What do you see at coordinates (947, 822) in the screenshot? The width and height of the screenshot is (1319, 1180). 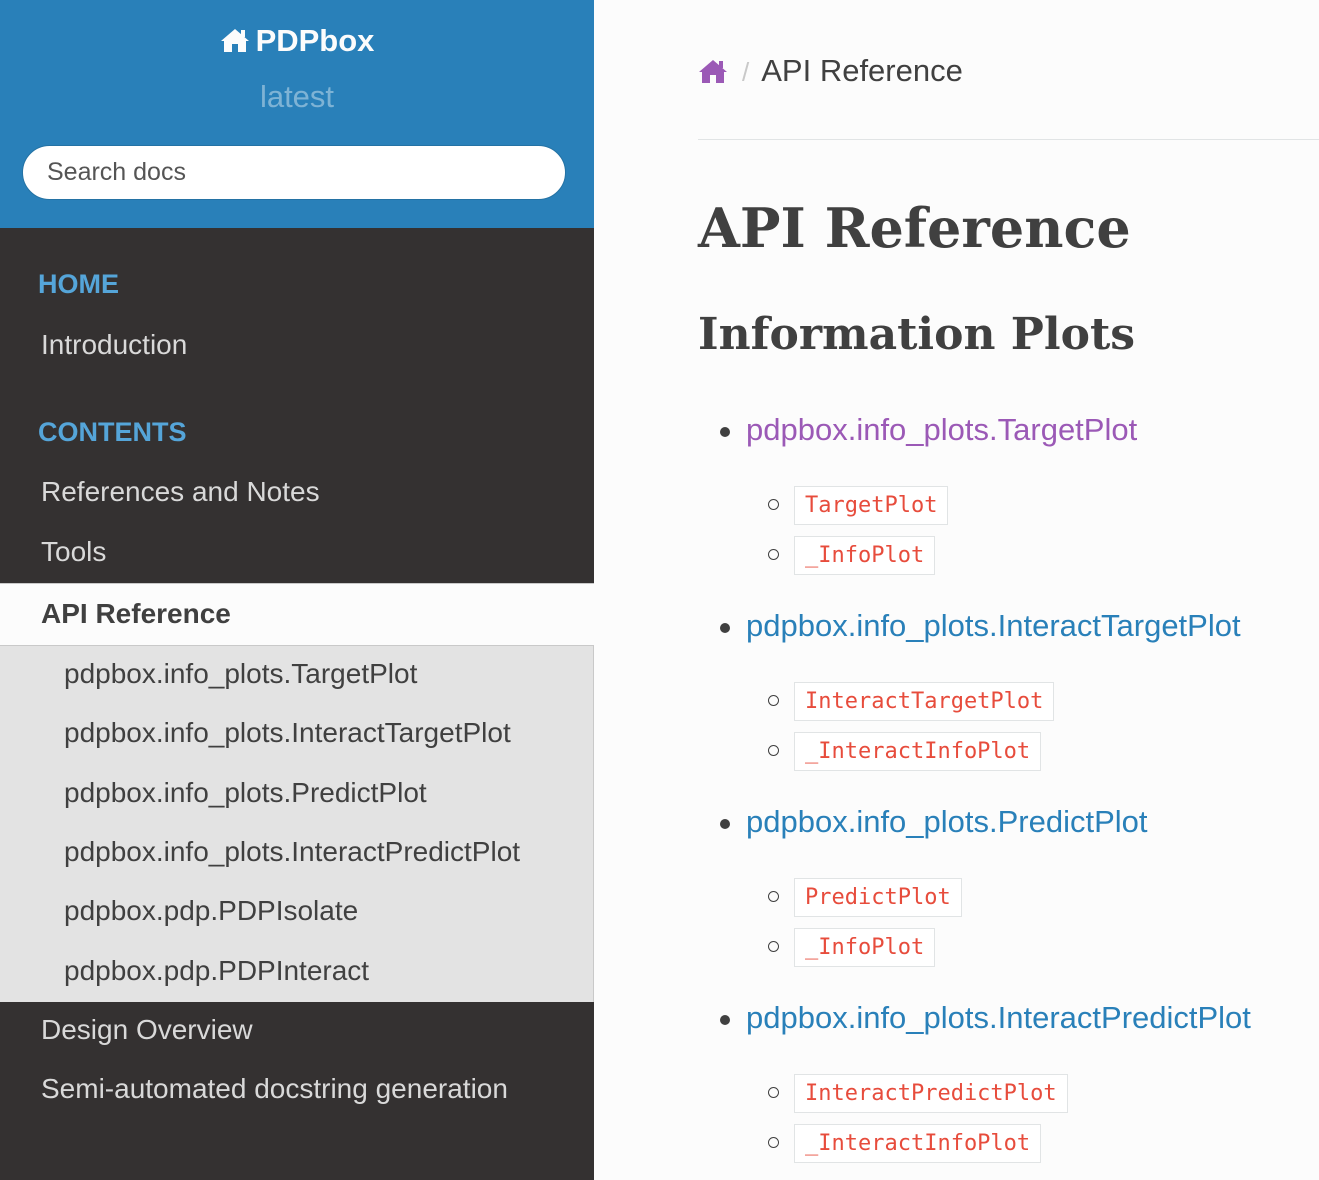 I see `module-link-predictplot: pdpbox.info_plots.PredictPlot` at bounding box center [947, 822].